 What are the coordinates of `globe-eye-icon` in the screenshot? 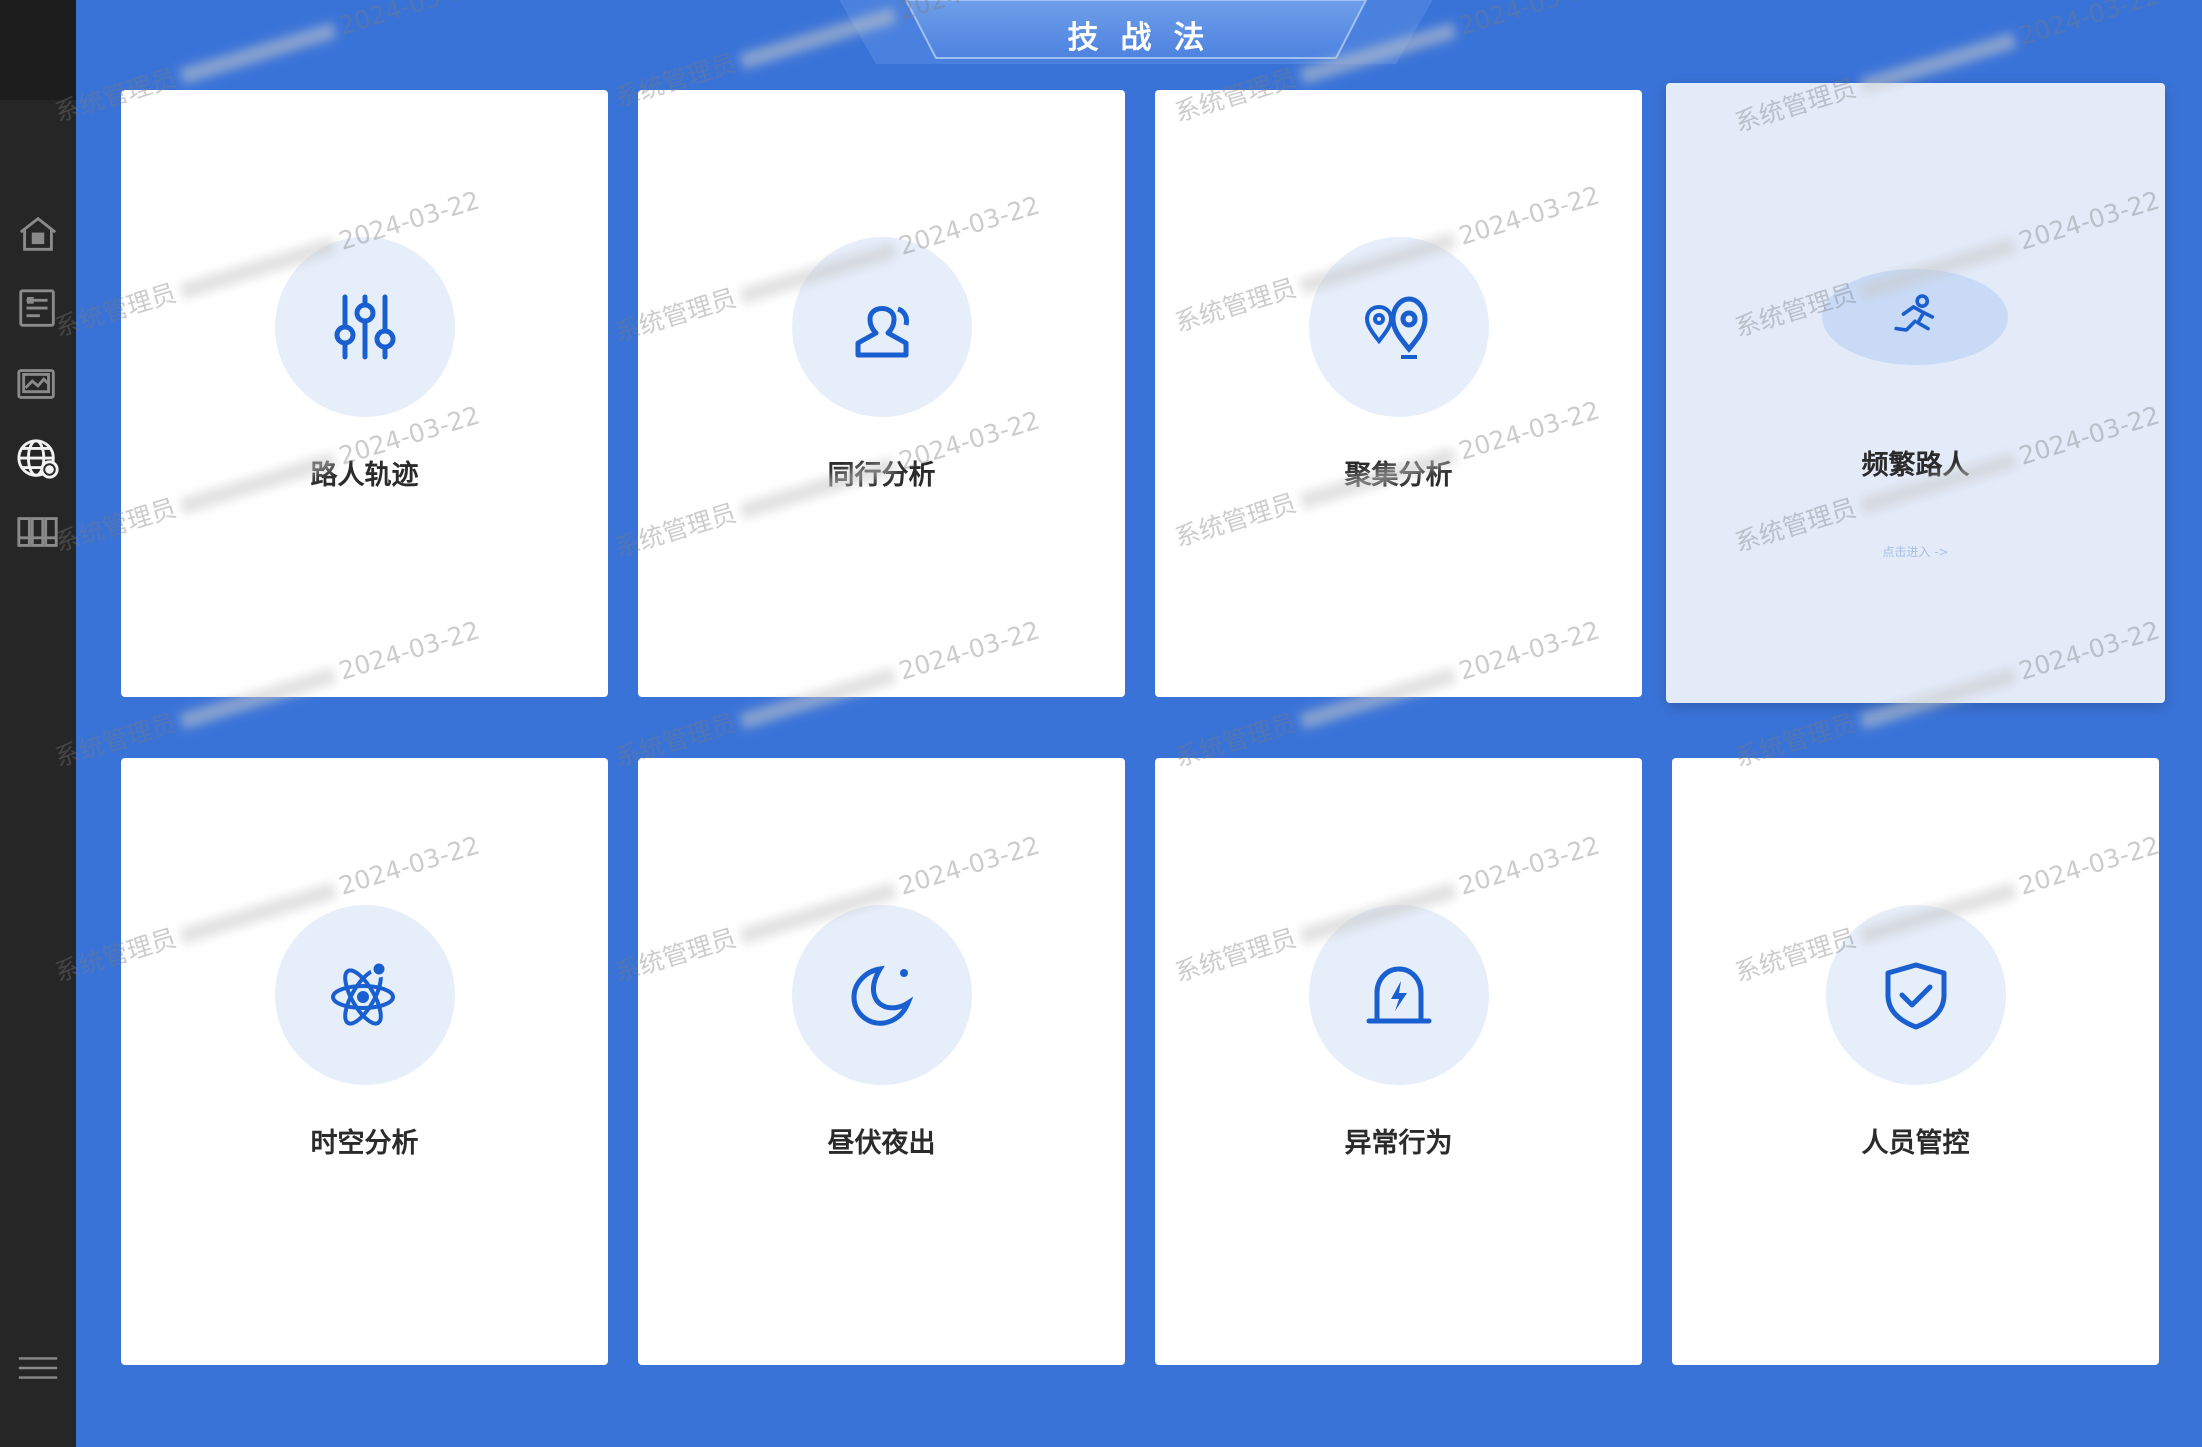 It's located at (38, 459).